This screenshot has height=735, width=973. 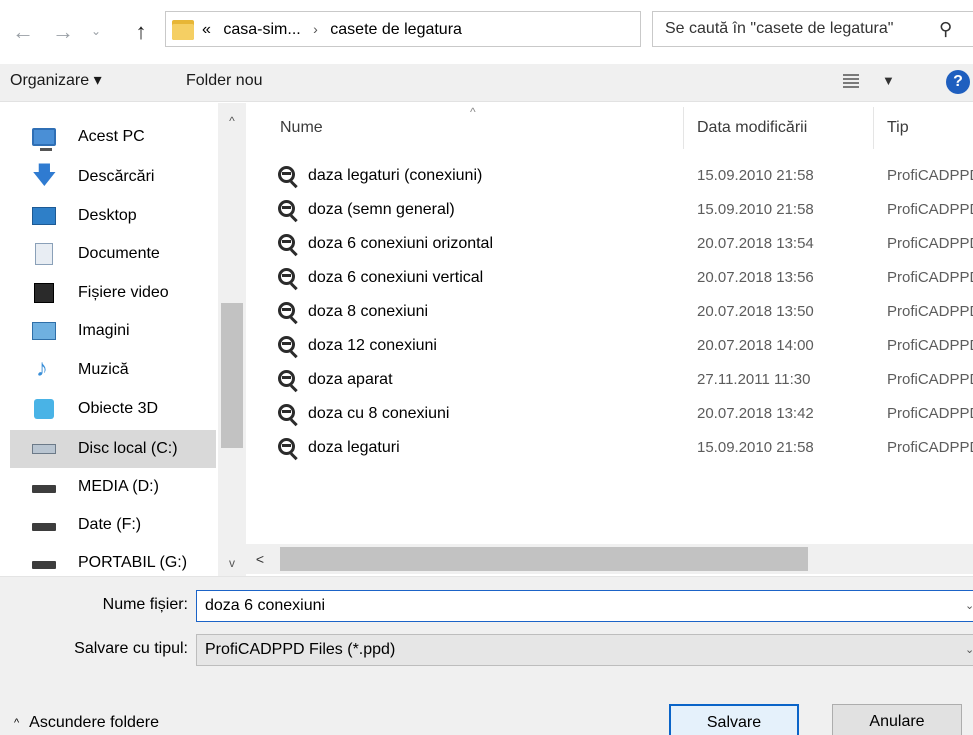 I want to click on file-name: doza 8 conexiuni, so click(x=368, y=311).